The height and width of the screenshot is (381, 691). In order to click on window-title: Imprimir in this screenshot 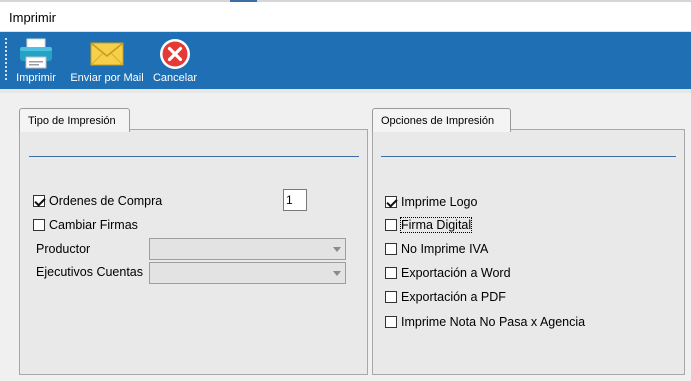, I will do `click(32, 17)`.